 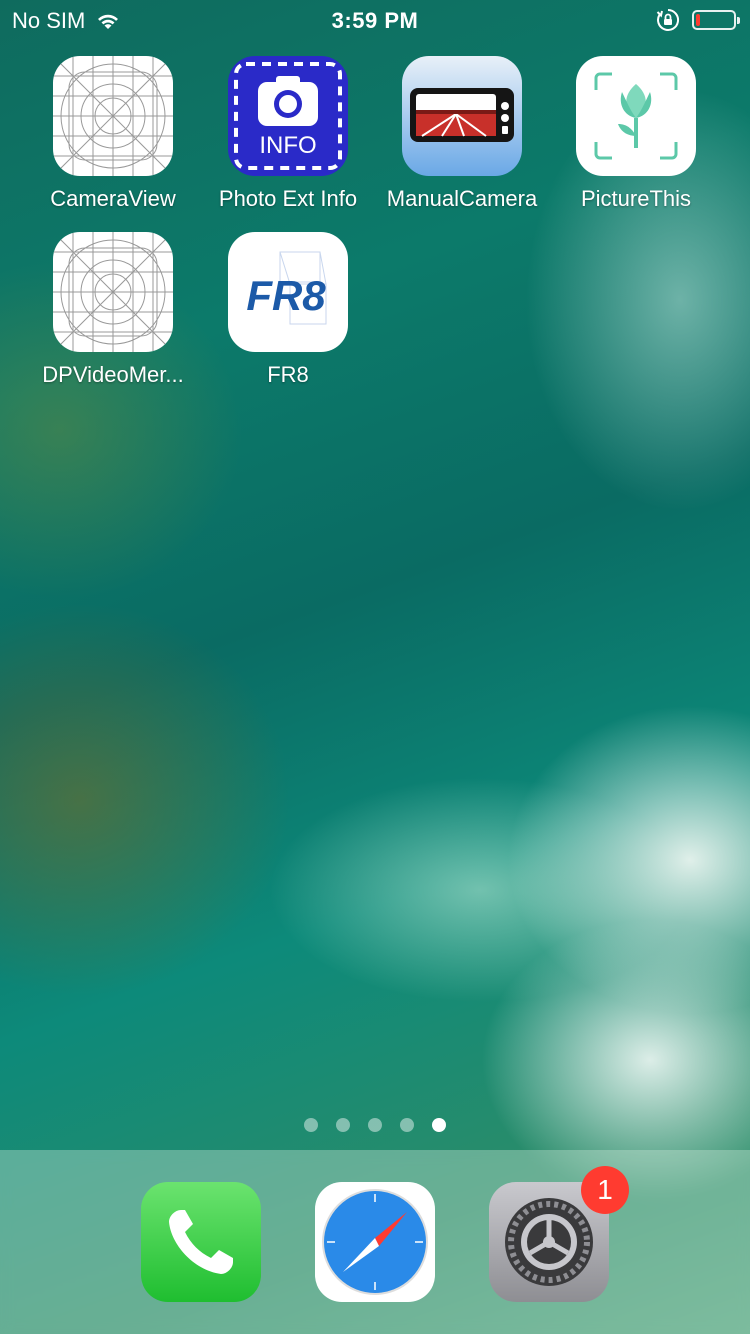 What do you see at coordinates (439, 1125) in the screenshot?
I see `page-dot-current` at bounding box center [439, 1125].